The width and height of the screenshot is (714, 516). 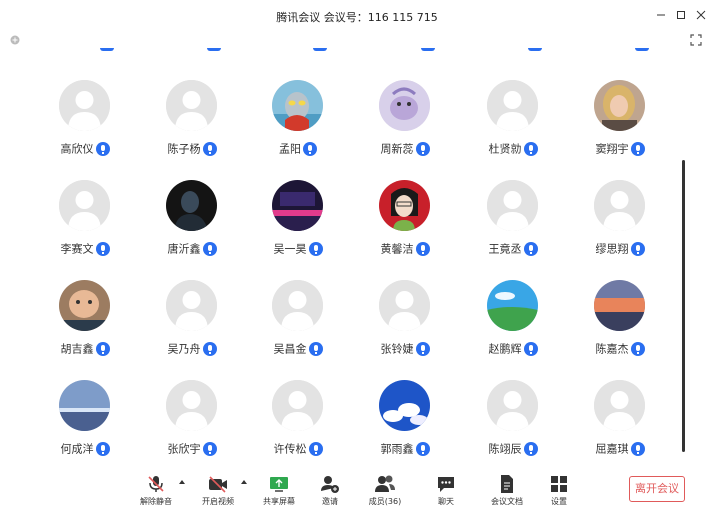 I want to click on participant-name: 窦翔宇, so click(x=612, y=149).